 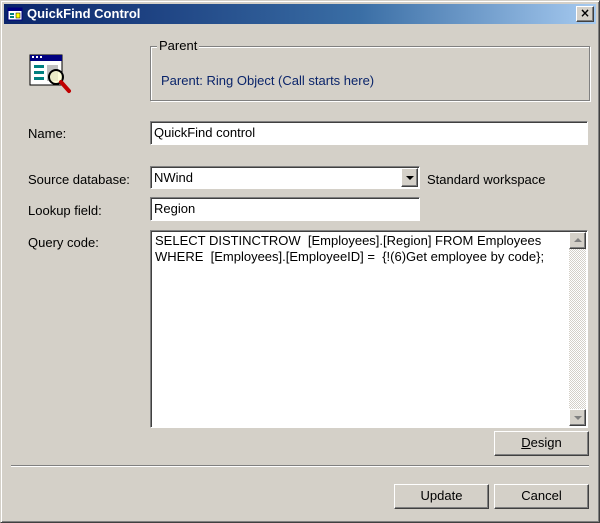 I want to click on form-search-icon, so click(x=50, y=73).